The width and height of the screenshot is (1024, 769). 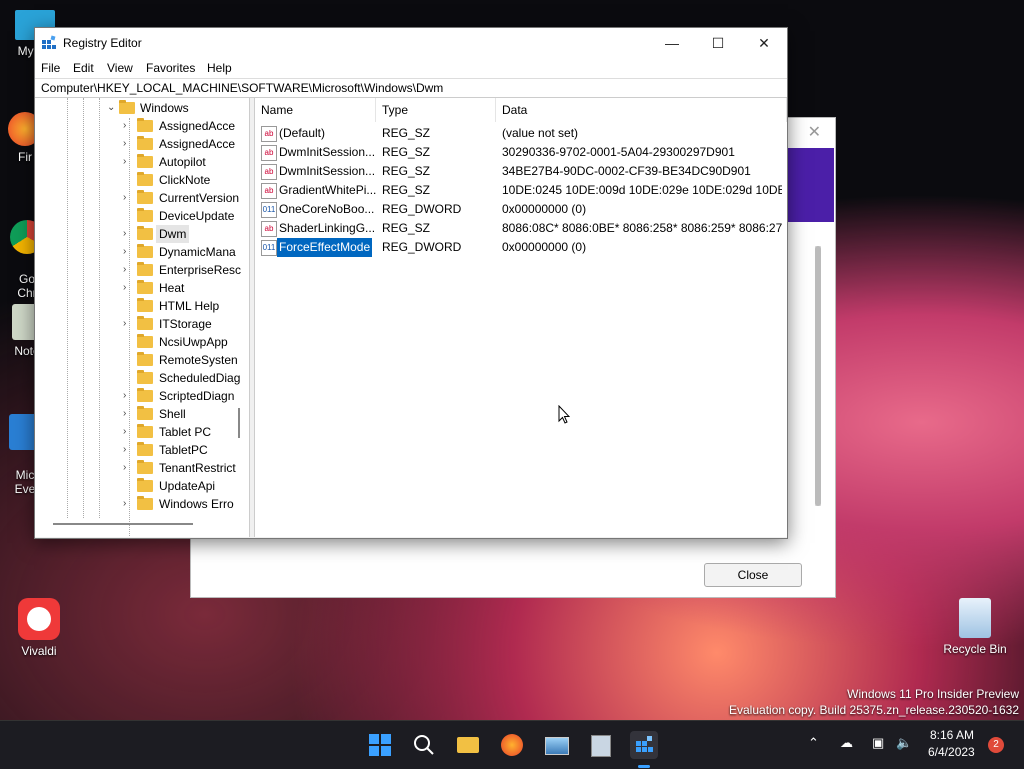 What do you see at coordinates (718, 43) in the screenshot?
I see `maximize-button: ☐` at bounding box center [718, 43].